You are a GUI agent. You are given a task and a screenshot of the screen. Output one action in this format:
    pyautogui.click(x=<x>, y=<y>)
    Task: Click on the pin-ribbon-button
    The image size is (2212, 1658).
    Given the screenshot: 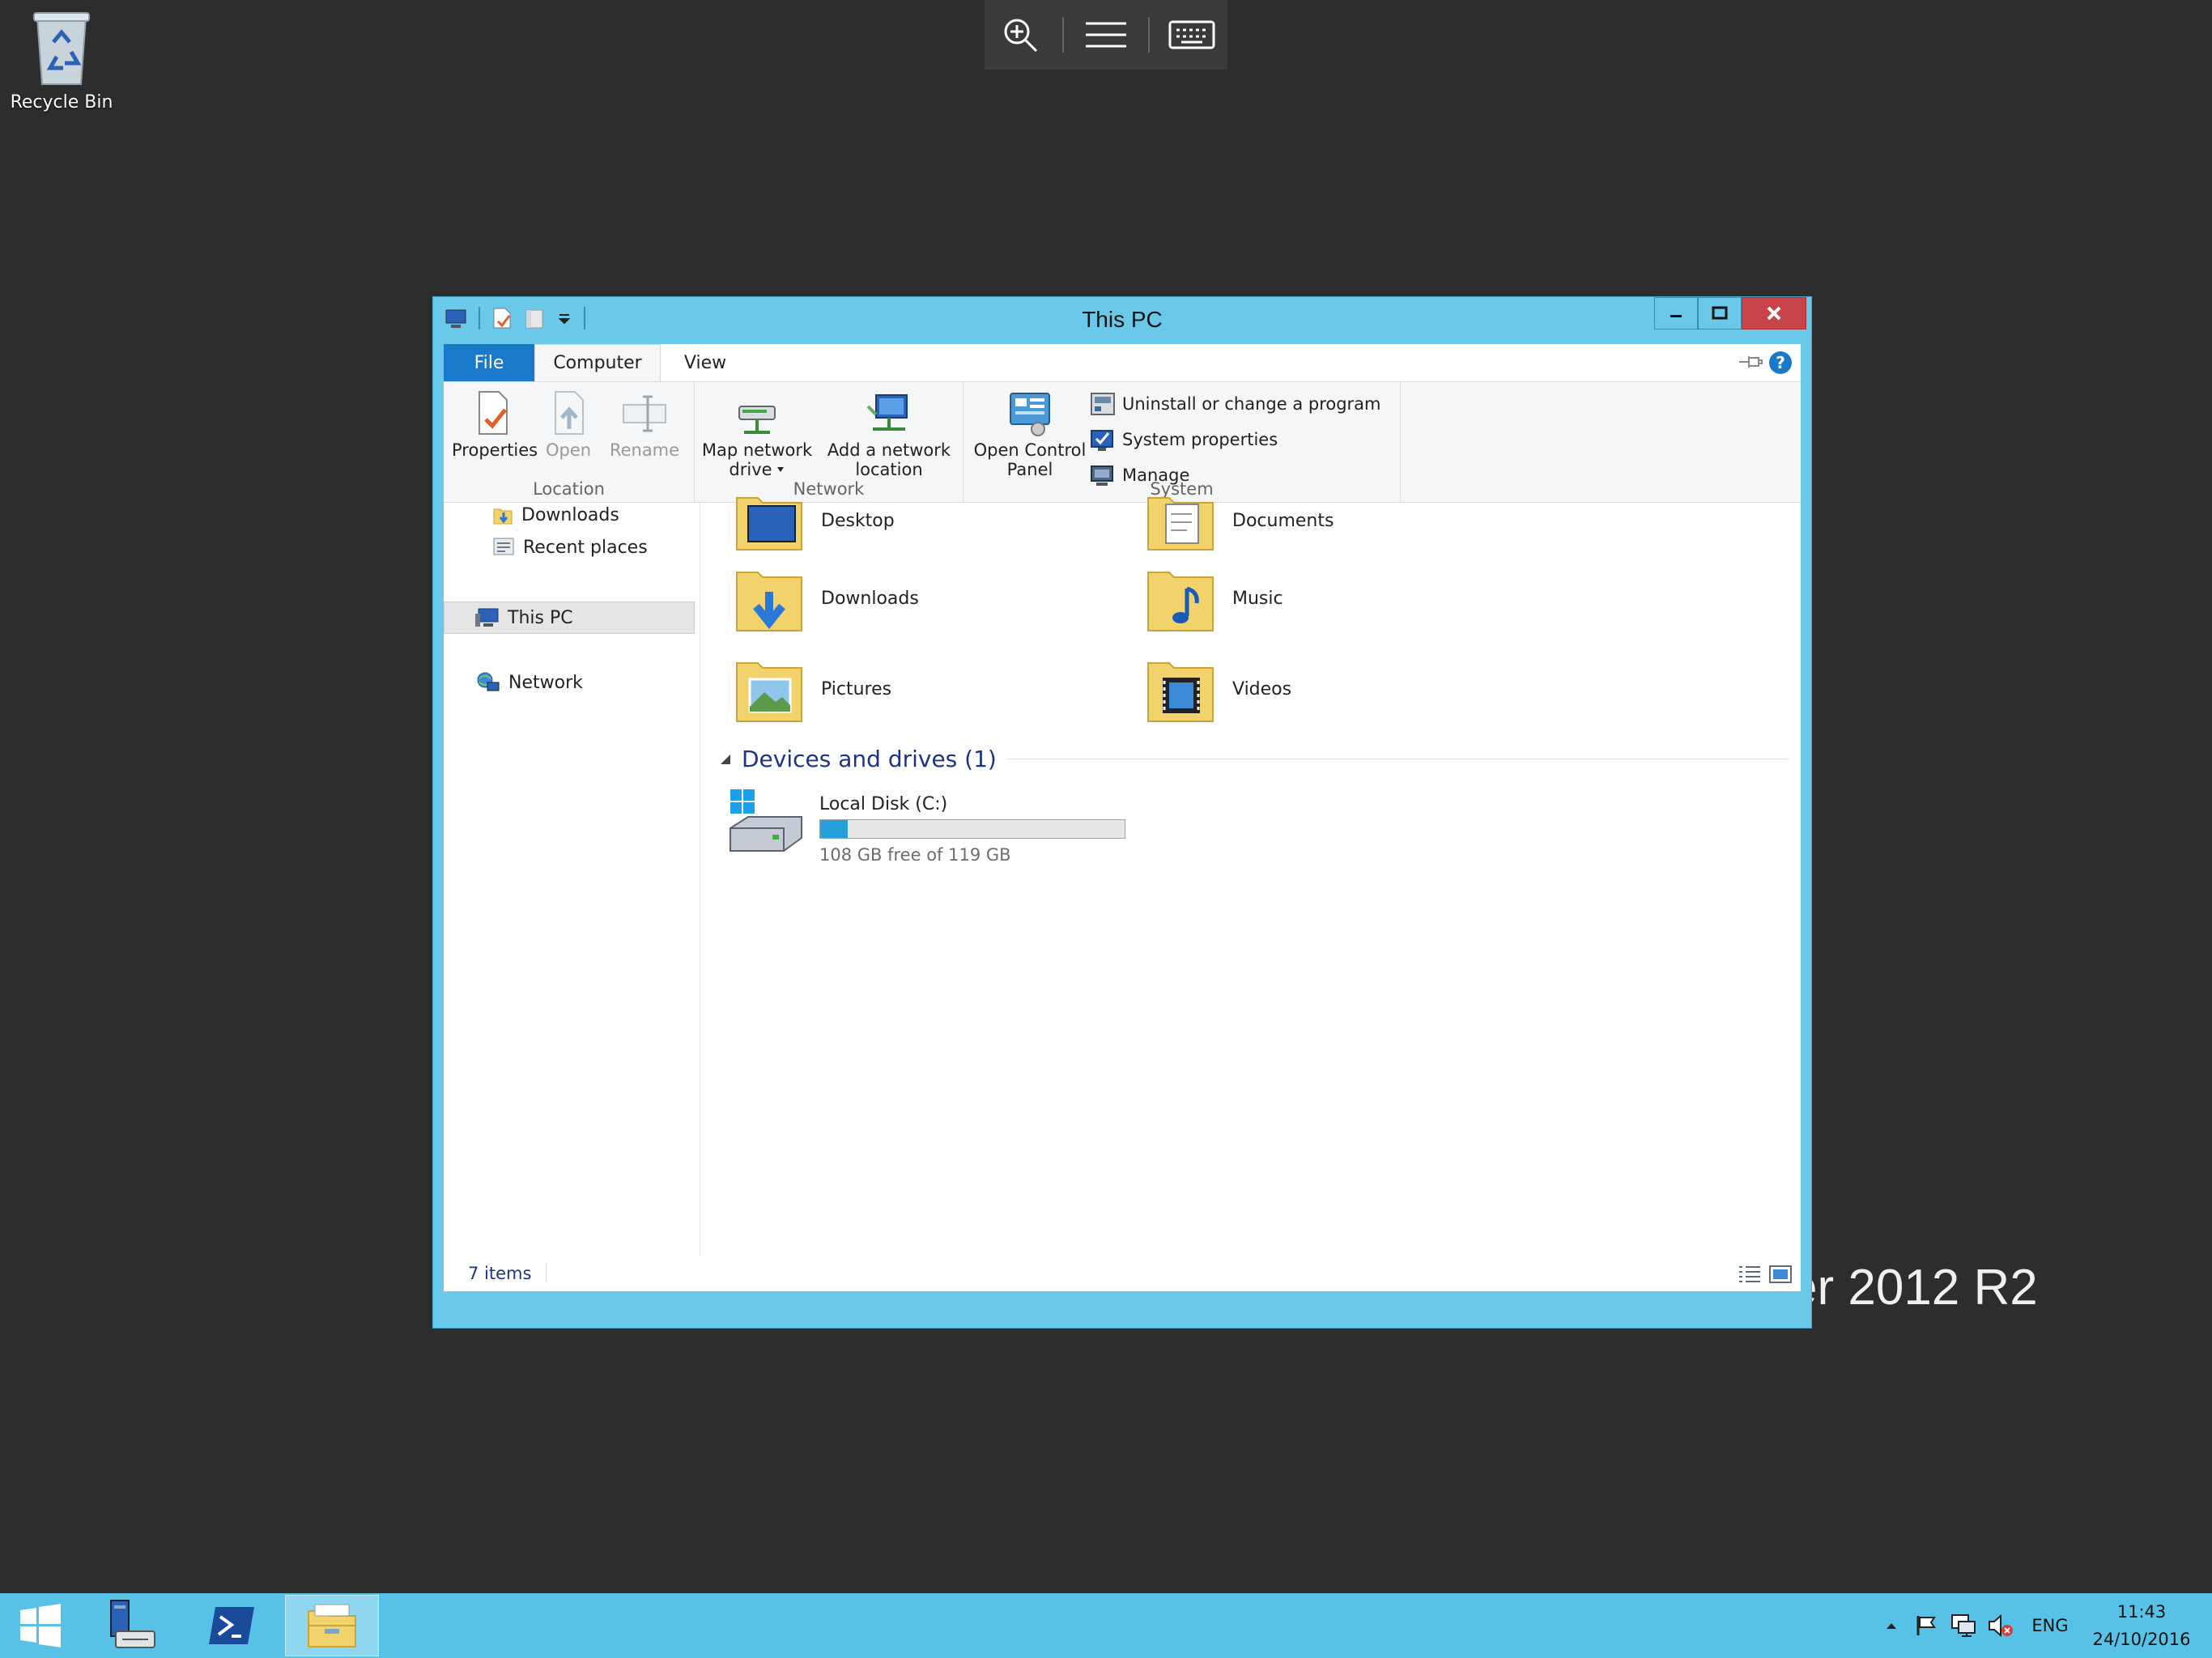 What is the action you would take?
    pyautogui.click(x=1750, y=363)
    